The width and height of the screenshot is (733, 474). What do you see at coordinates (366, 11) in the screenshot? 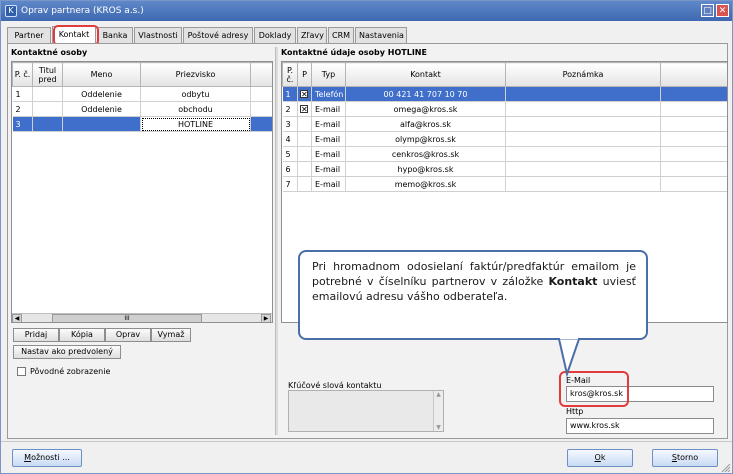
I see `title-bar: K Oprav partnera (KROS a.s.) □ ✕` at bounding box center [366, 11].